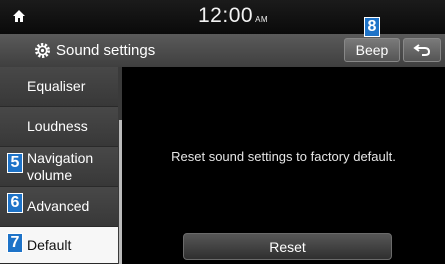 Image resolution: width=445 pixels, height=264 pixels. I want to click on clock: 12:00 AM, so click(233, 16).